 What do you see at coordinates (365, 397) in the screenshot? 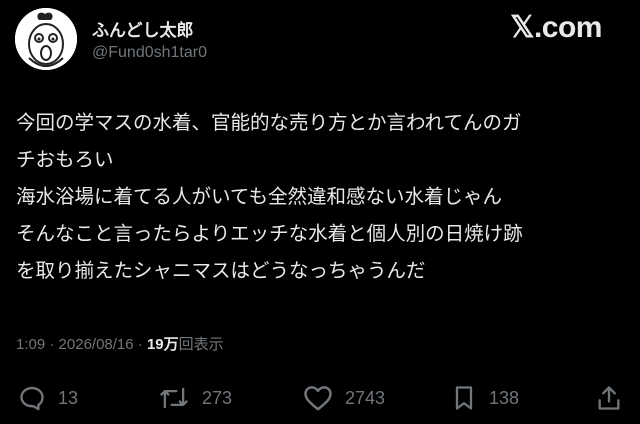
I see `like-count: 2743` at bounding box center [365, 397].